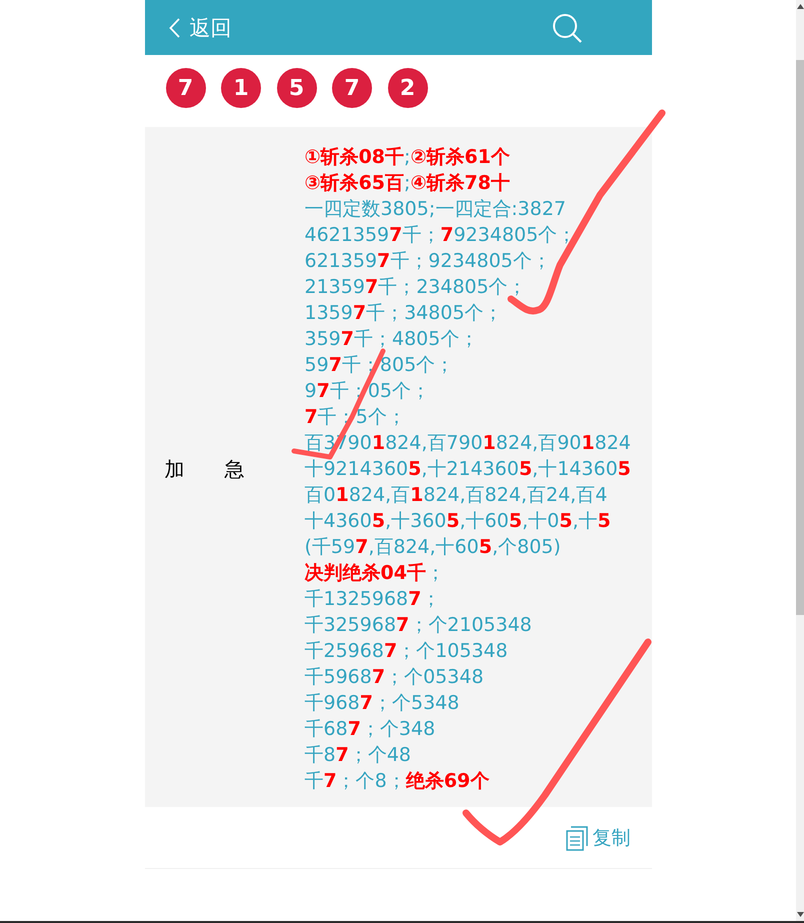  I want to click on prediction-line: 千7；个8；绝杀69个, so click(397, 781).